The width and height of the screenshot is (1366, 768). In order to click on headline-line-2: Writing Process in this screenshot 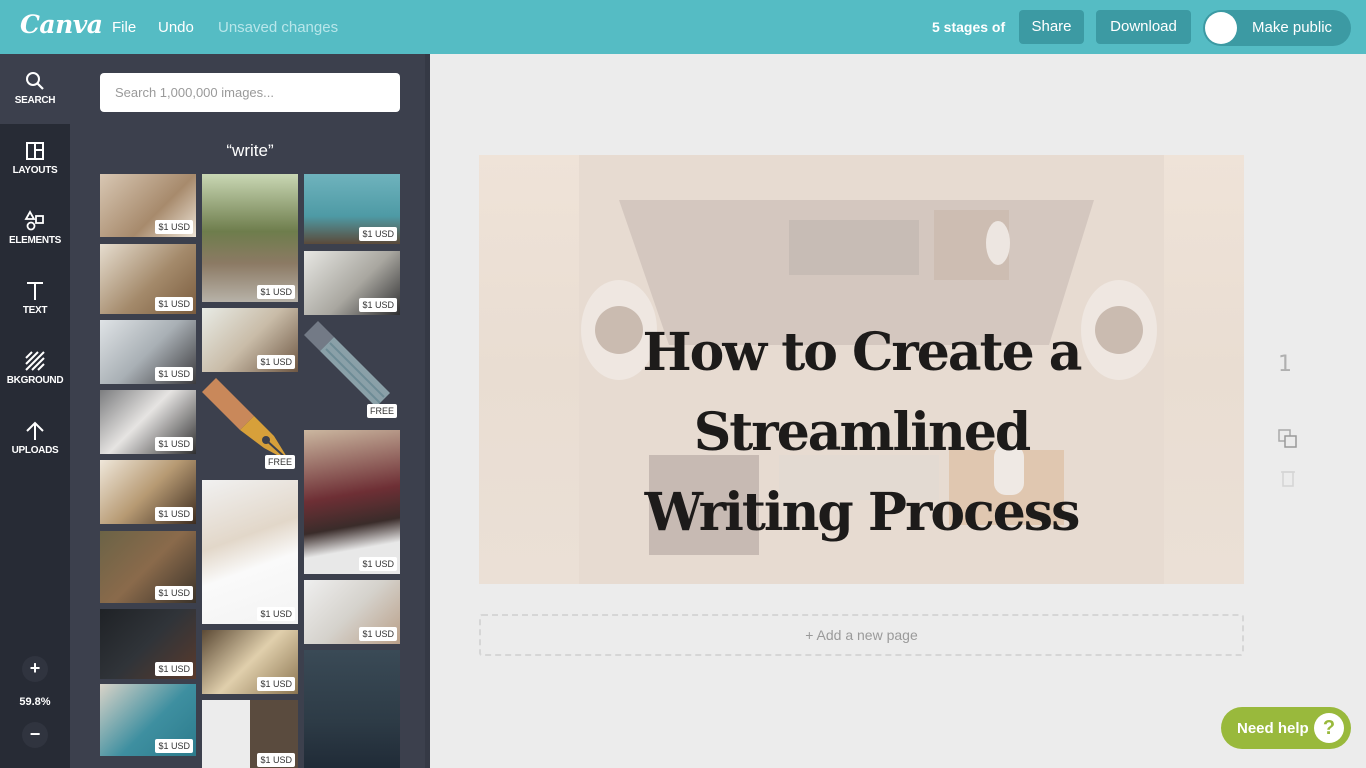, I will do `click(862, 512)`.